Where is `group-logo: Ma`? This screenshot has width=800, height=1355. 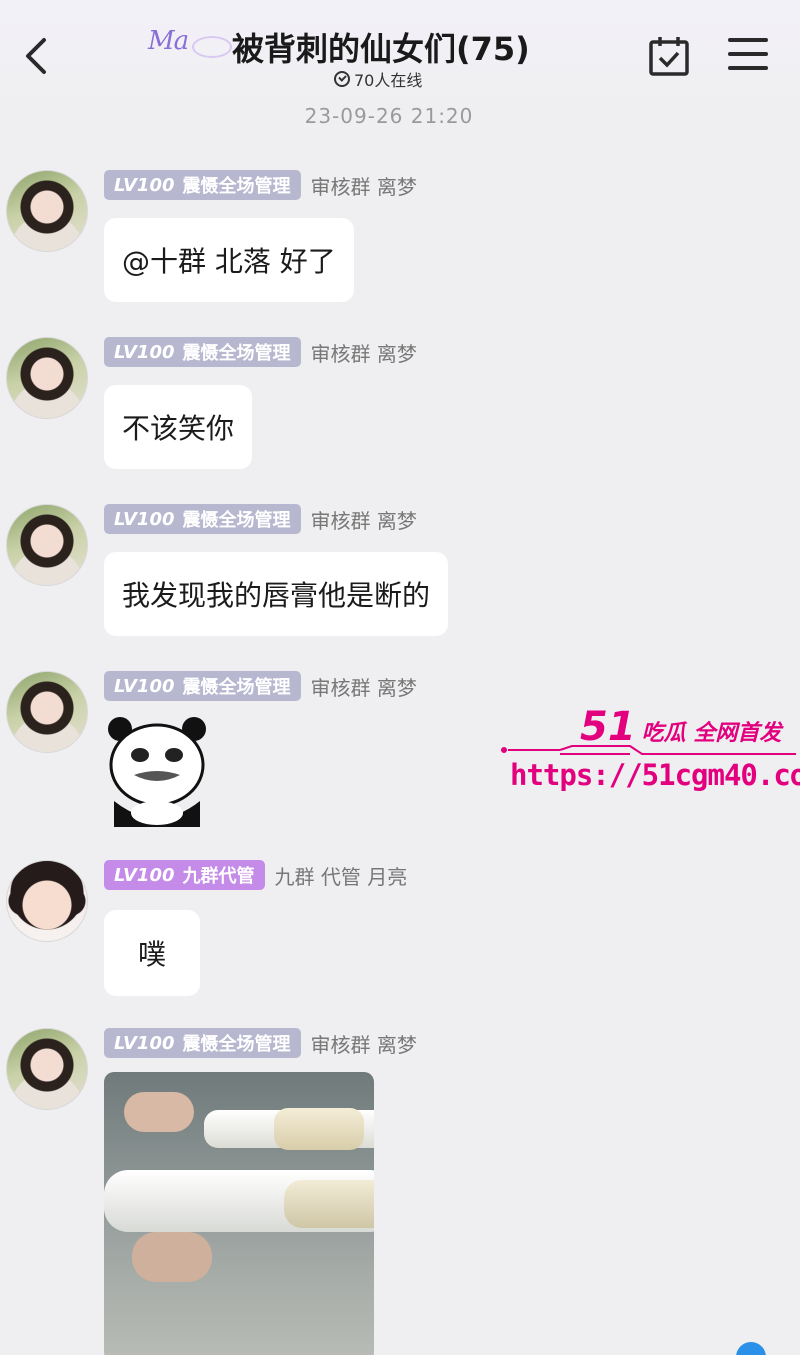 group-logo: Ma is located at coordinates (190, 46).